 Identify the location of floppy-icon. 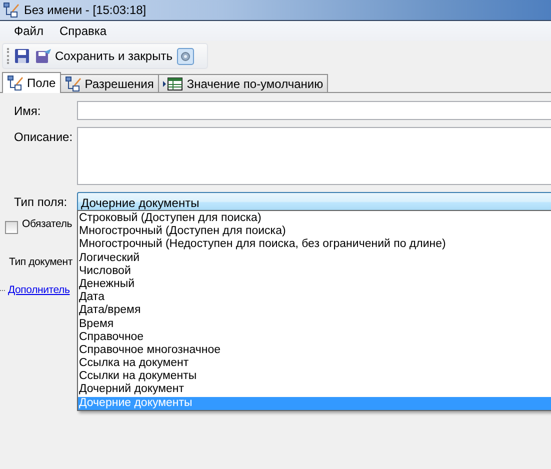
(43, 56).